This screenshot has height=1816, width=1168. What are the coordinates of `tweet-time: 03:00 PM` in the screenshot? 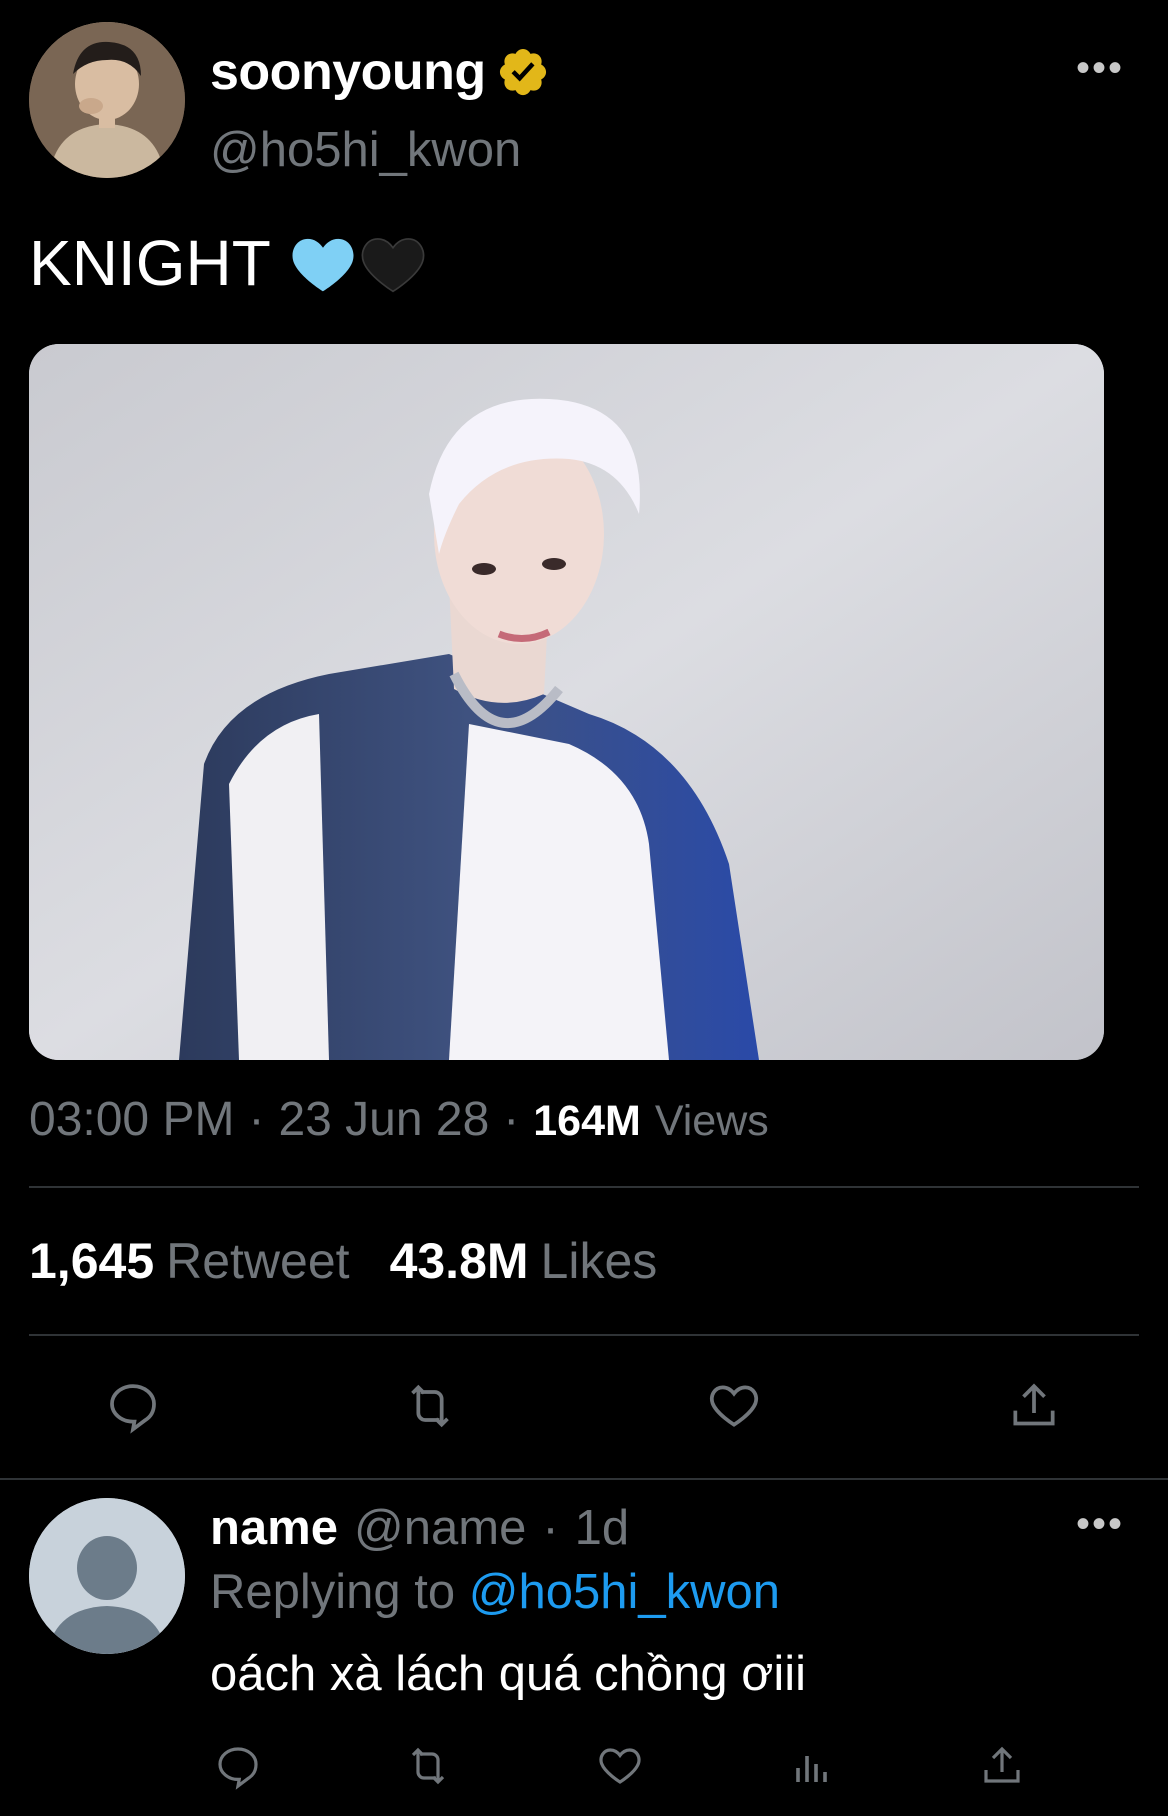 It's located at (131, 1119).